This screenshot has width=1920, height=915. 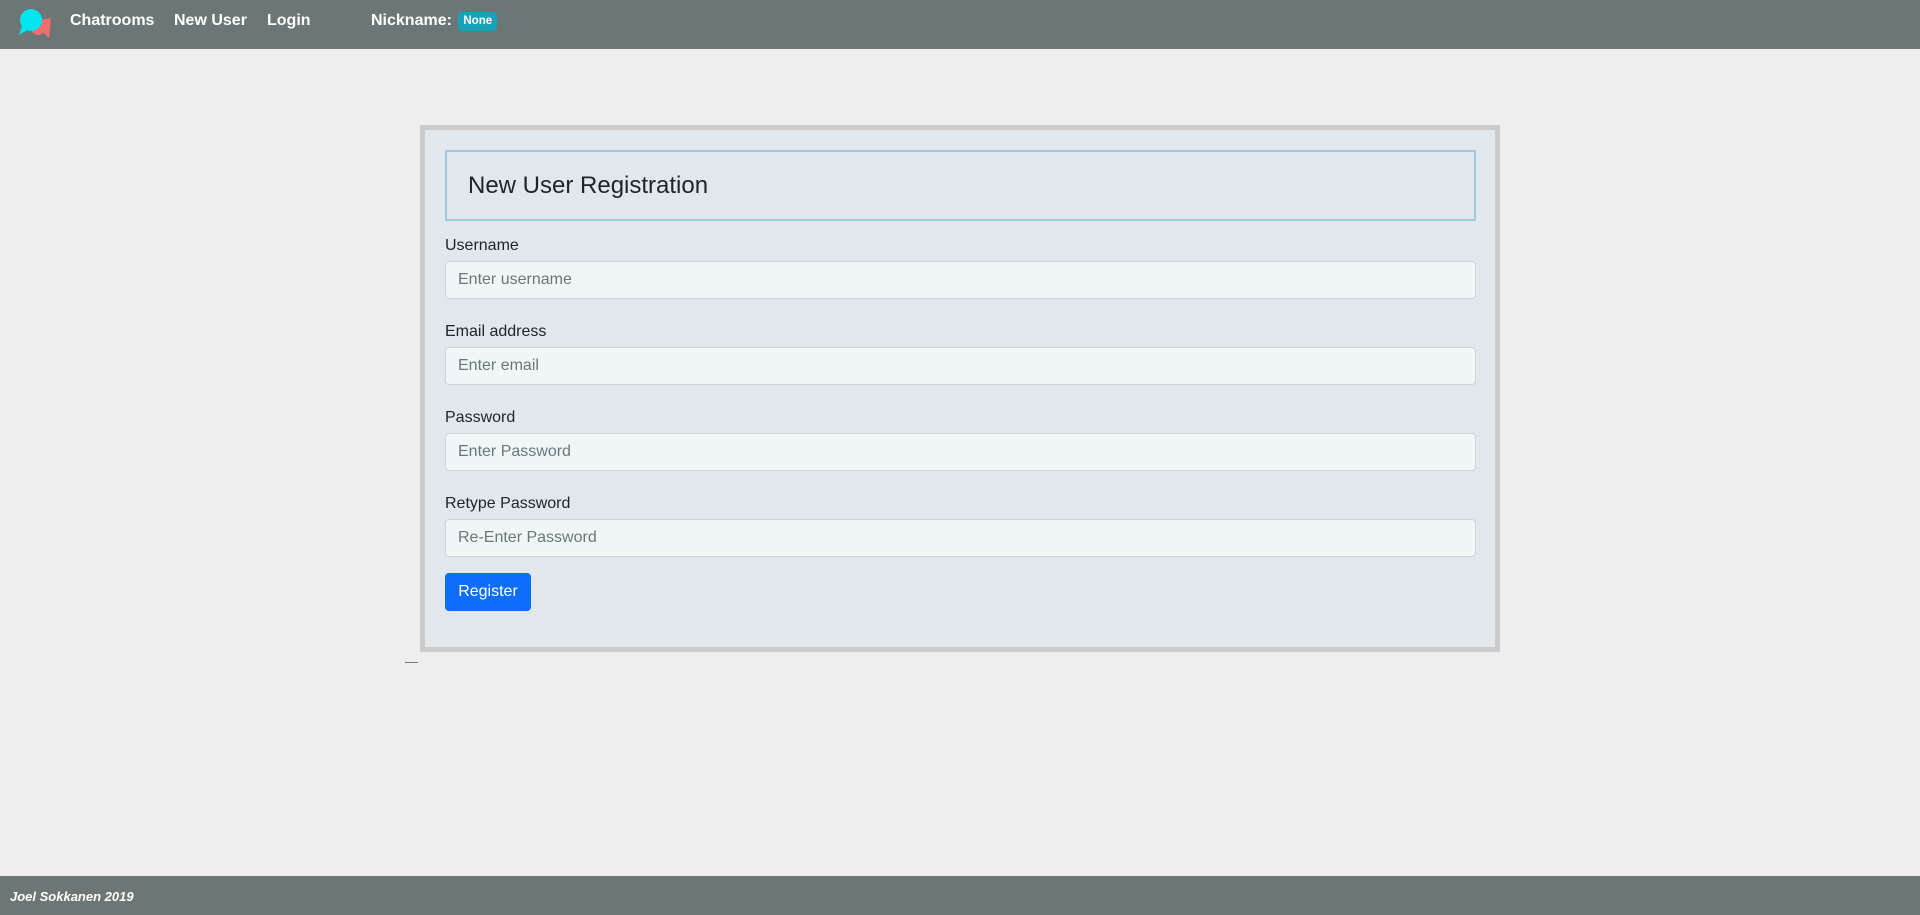 I want to click on password-input, so click(x=960, y=452).